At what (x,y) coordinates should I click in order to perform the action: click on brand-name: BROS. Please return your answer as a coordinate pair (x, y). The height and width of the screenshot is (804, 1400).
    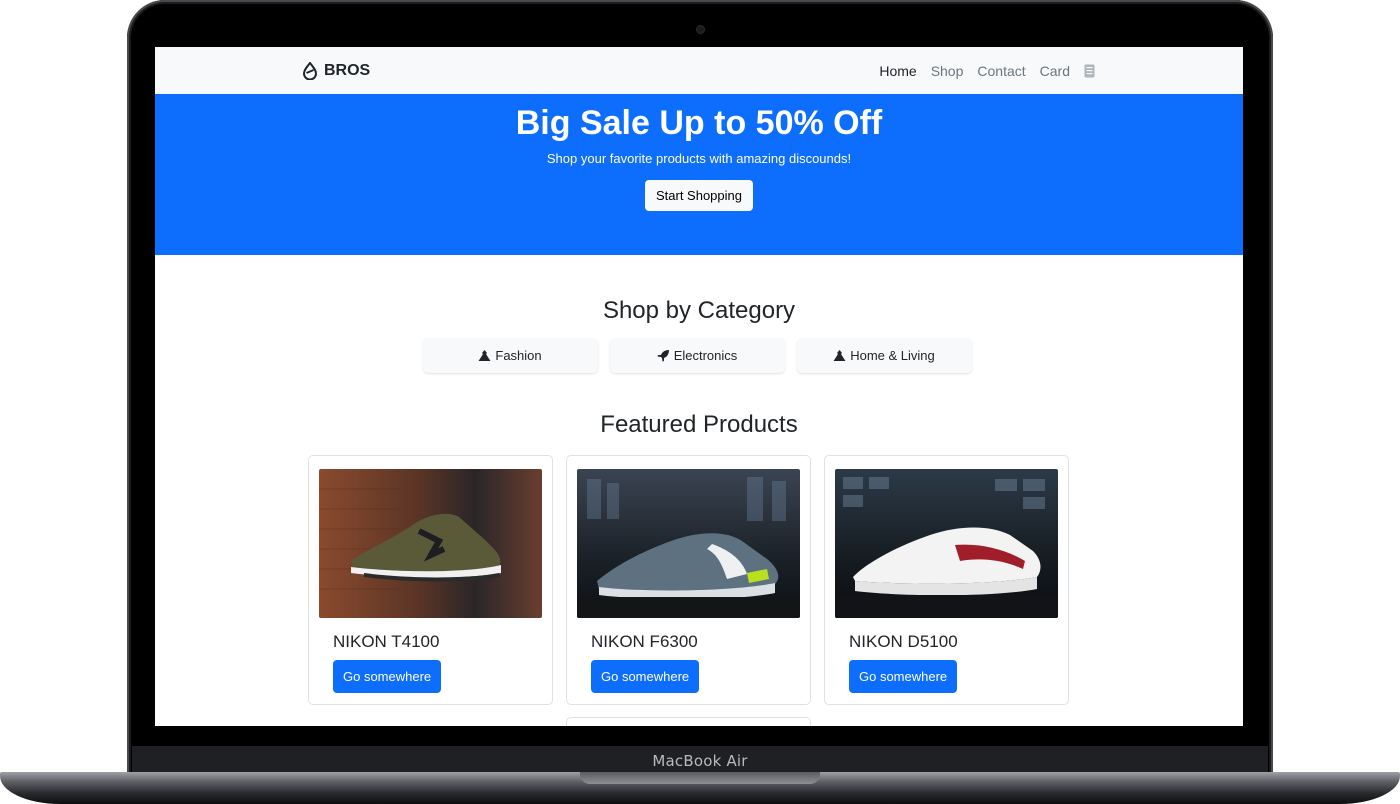
    Looking at the image, I should click on (347, 70).